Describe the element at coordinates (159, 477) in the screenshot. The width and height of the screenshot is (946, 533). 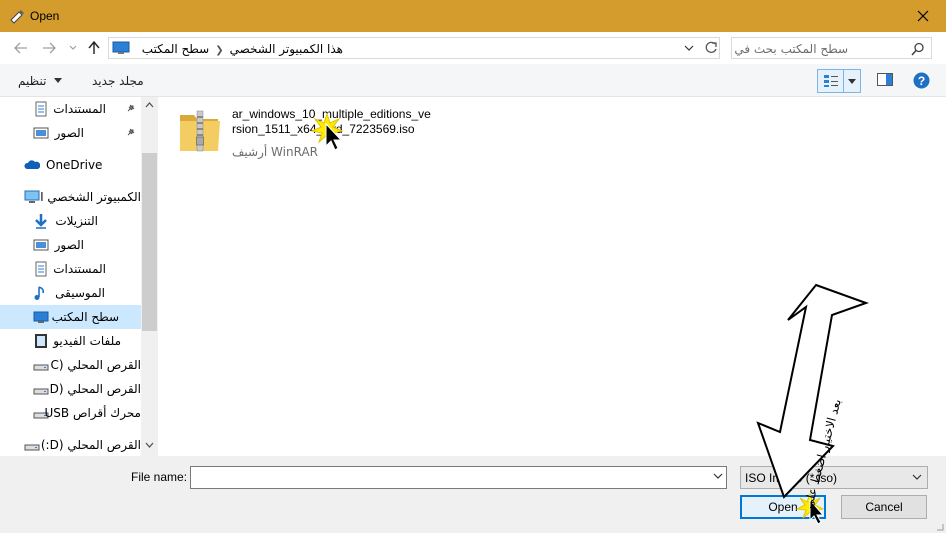
I see `file-name-label: File name:` at that location.